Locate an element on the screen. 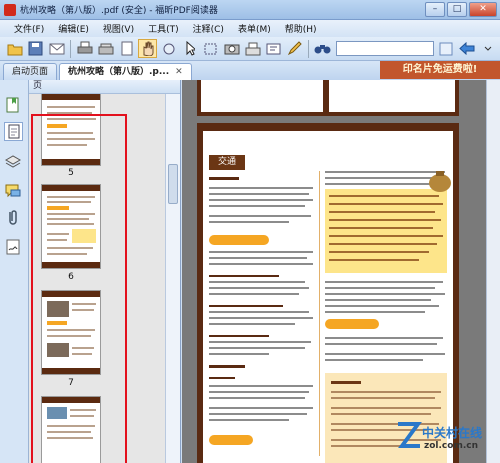  crop-button is located at coordinates (210, 48).